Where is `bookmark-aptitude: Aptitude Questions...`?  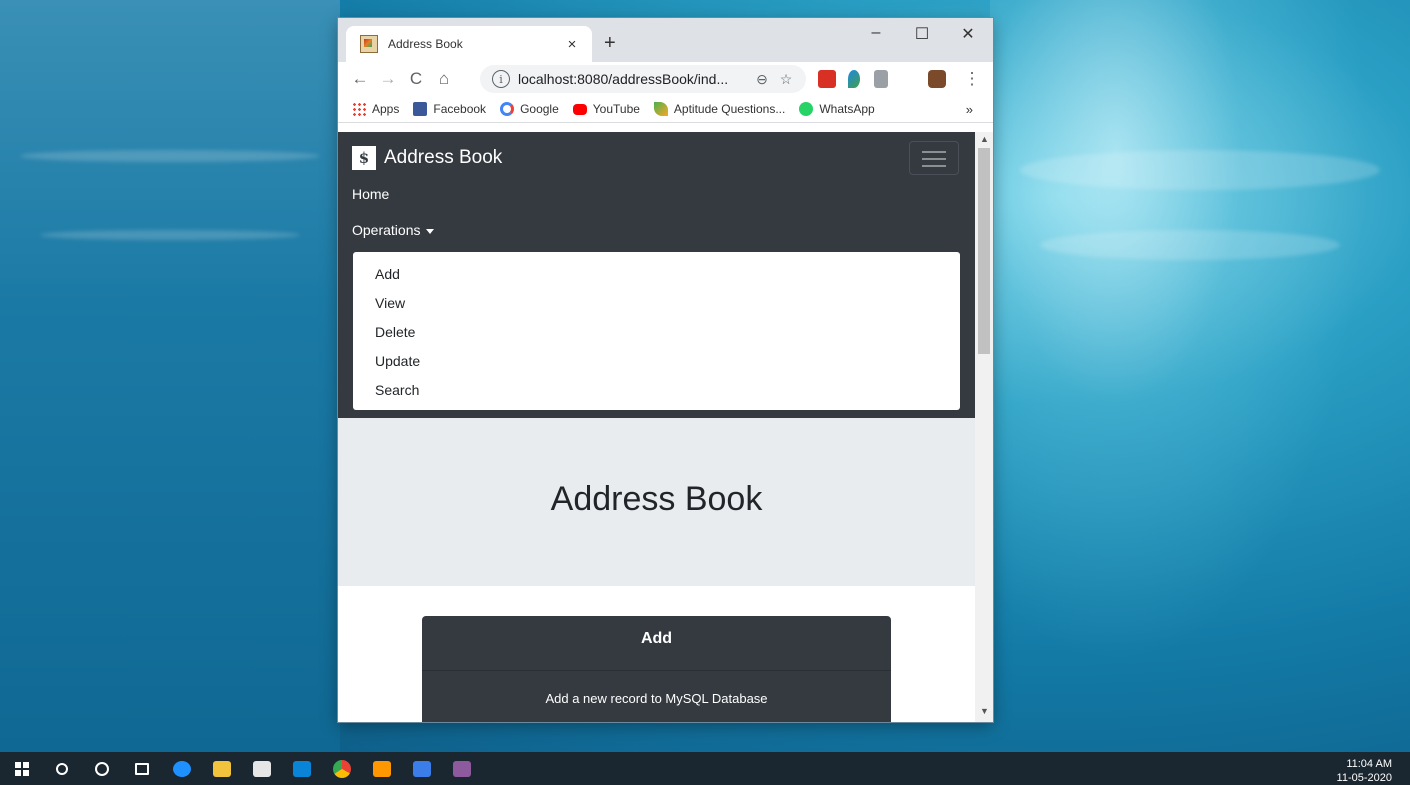 bookmark-aptitude: Aptitude Questions... is located at coordinates (719, 109).